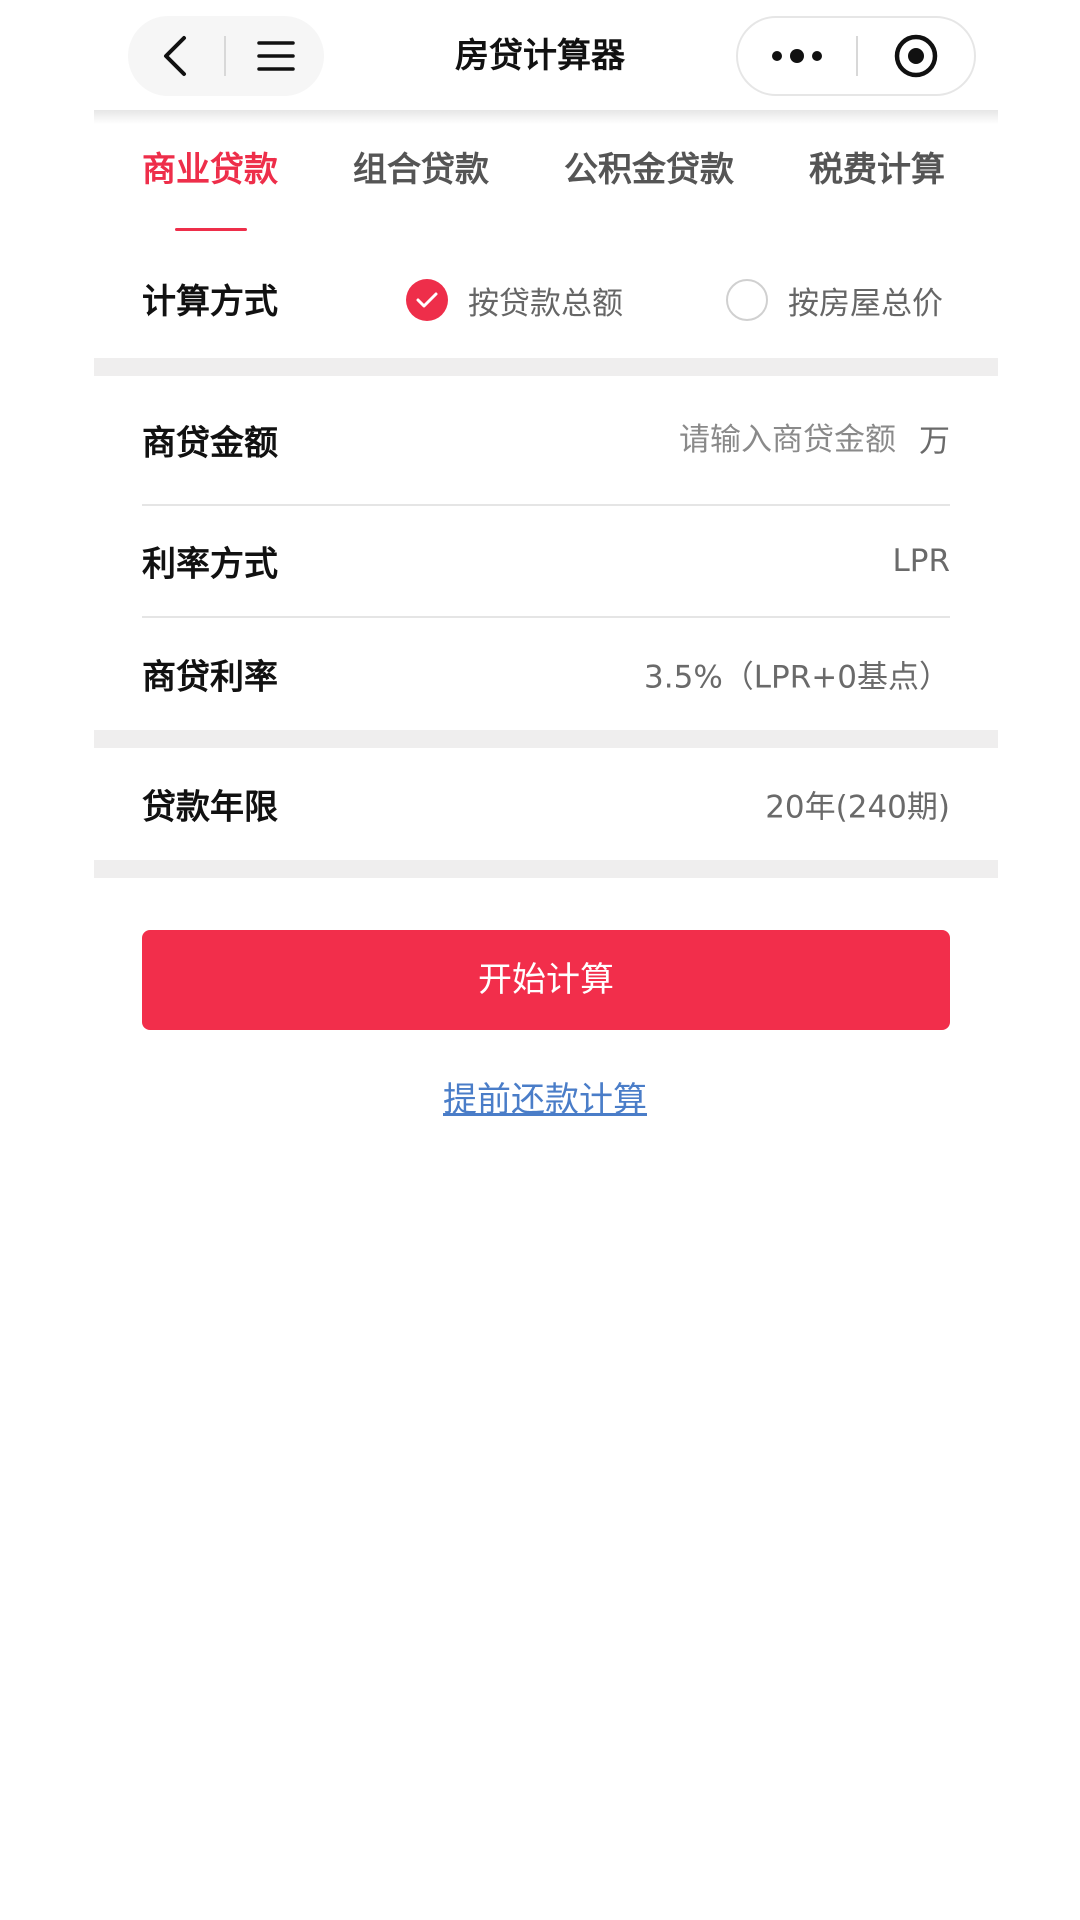 This screenshot has height=1920, width=1080. I want to click on rate-mode-row: 利率方式 LPR, so click(546, 561).